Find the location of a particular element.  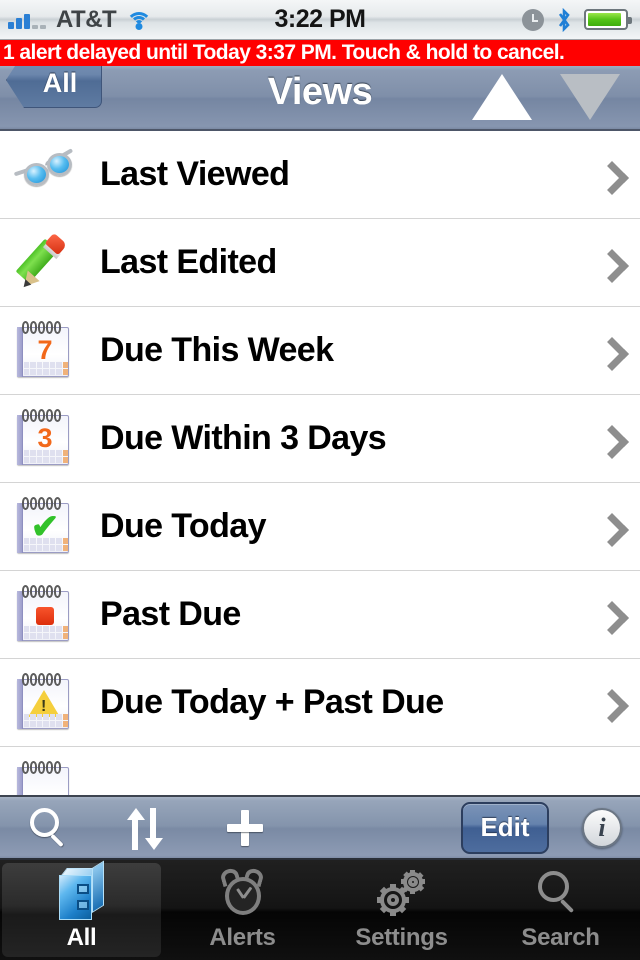

status-bar-left: AT&T is located at coordinates (80, 19).